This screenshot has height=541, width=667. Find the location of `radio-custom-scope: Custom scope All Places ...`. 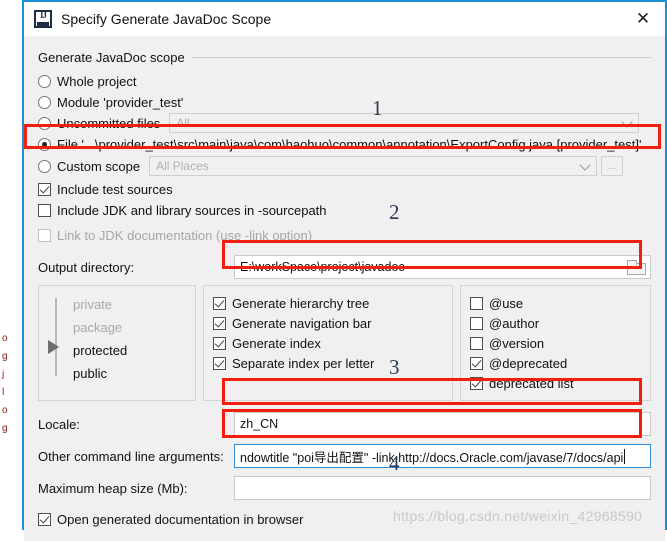

radio-custom-scope: Custom scope All Places ... is located at coordinates (344, 166).